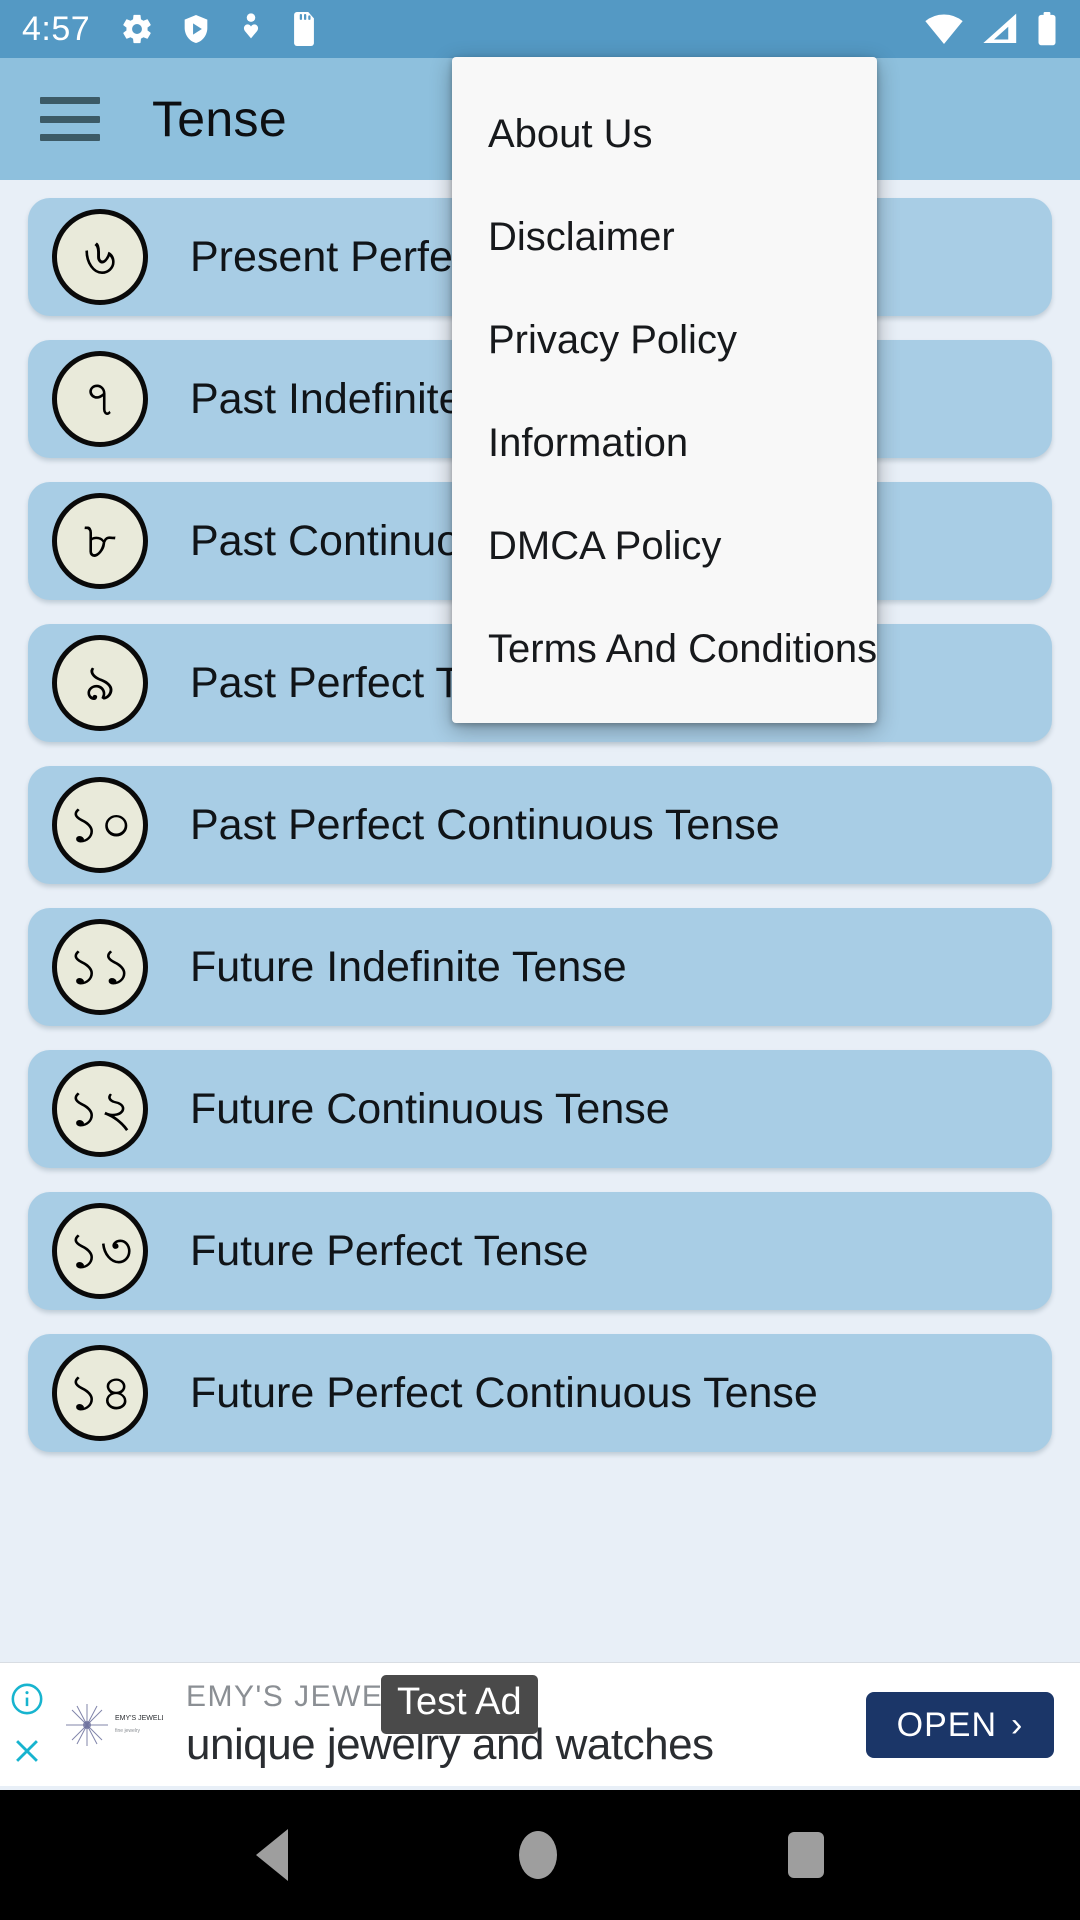 The width and height of the screenshot is (1080, 1920). I want to click on back-triangle-icon, so click(271, 1855).